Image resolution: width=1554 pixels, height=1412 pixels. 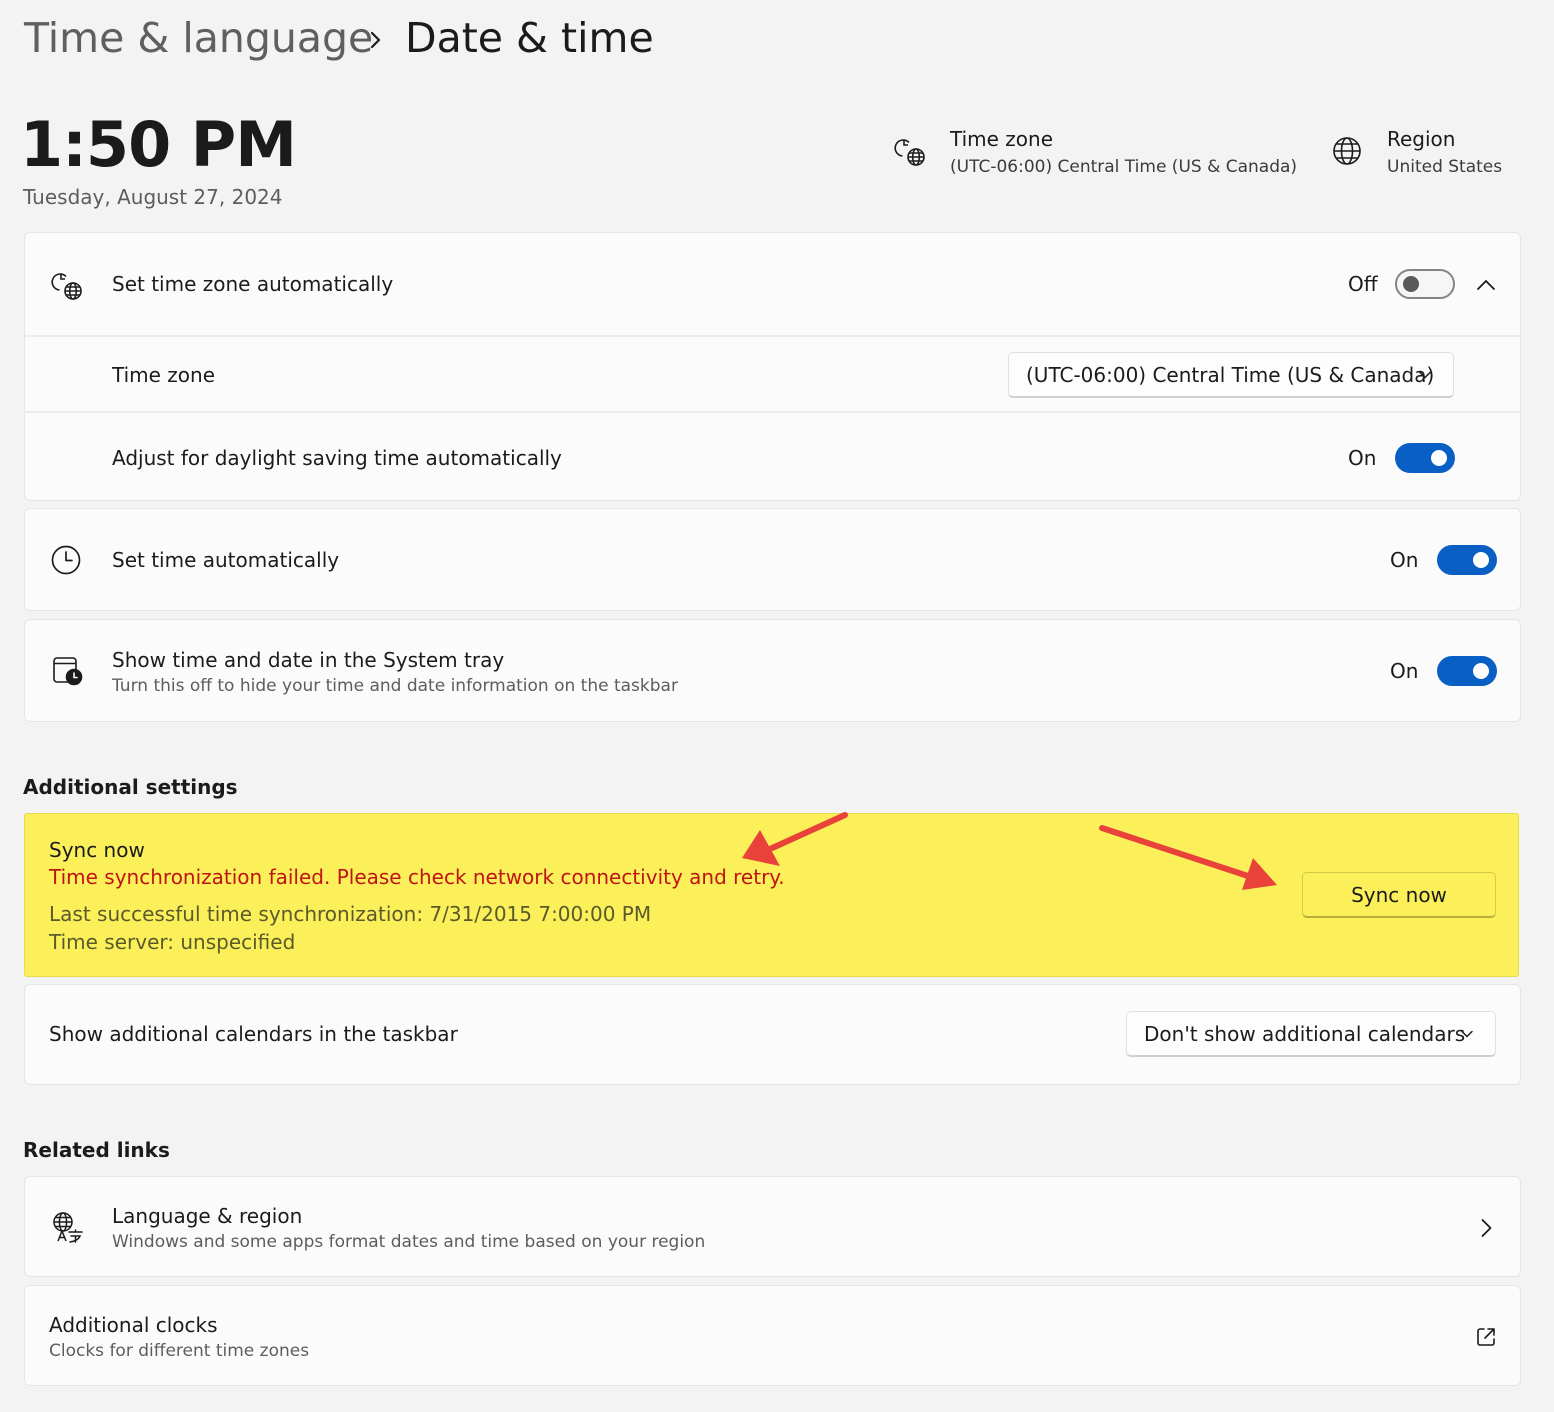 I want to click on additional-calendars-value: Don't show additional calendars, so click(x=1305, y=1034).